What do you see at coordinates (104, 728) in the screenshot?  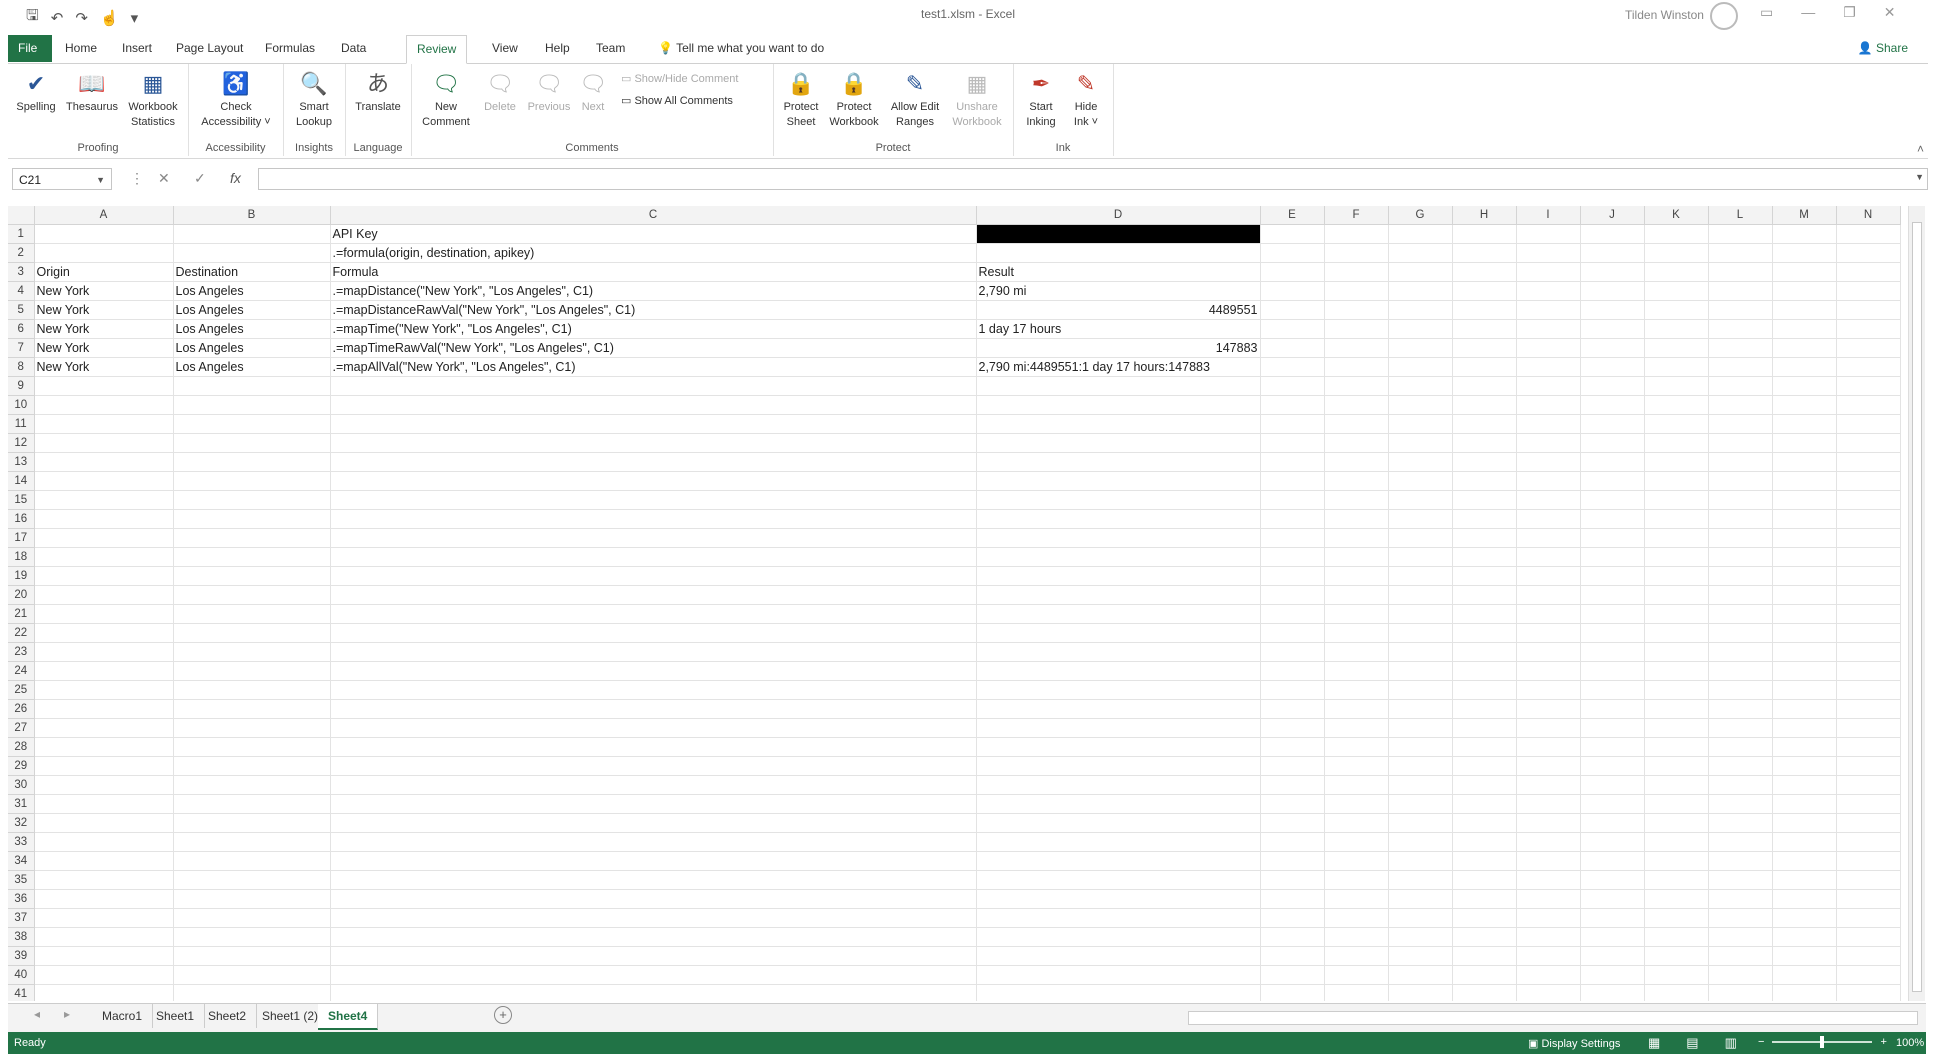 I see `cell-a27` at bounding box center [104, 728].